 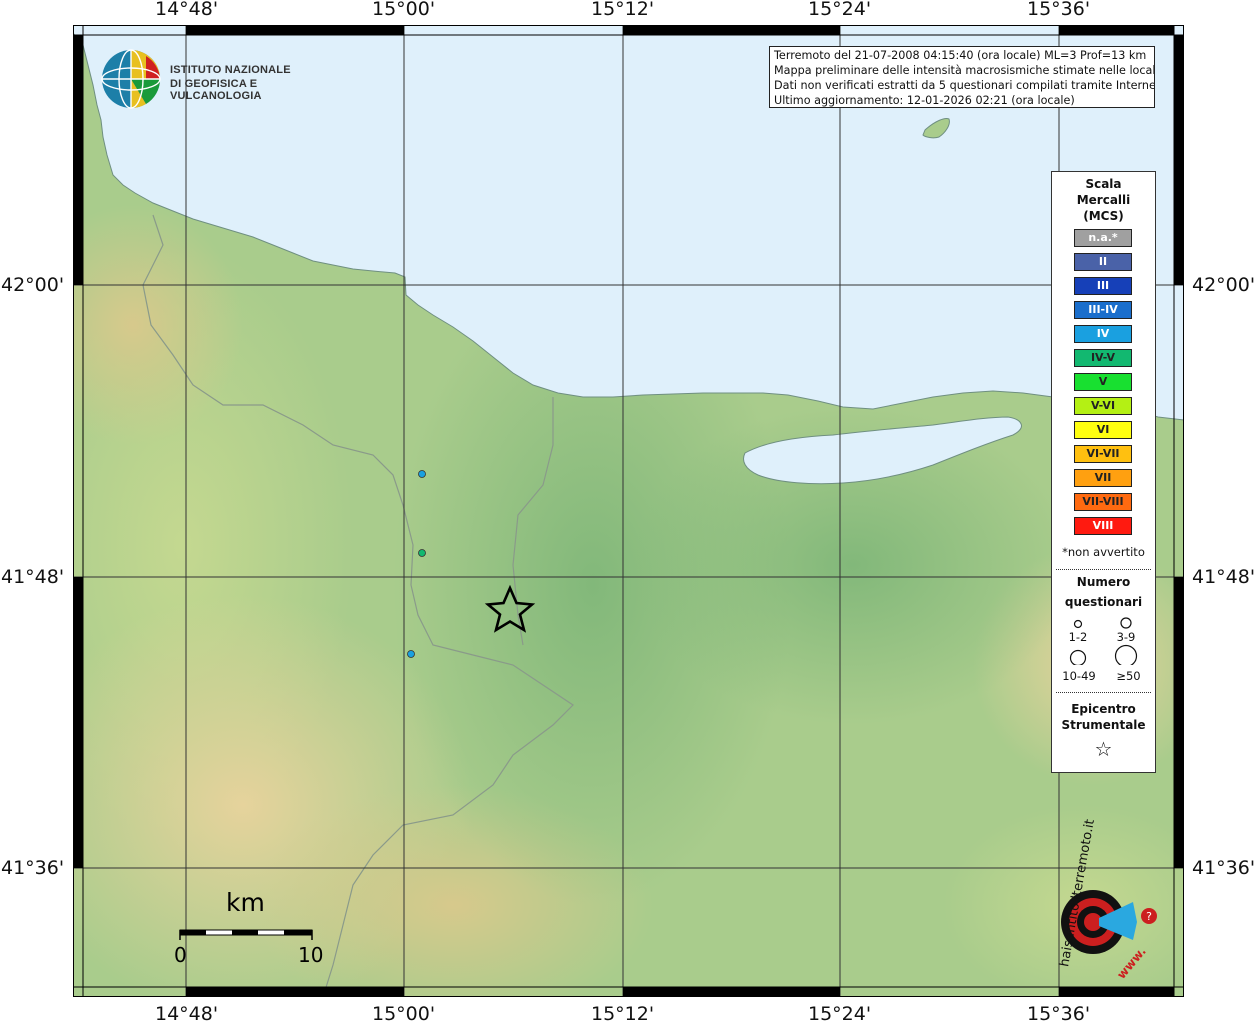 What do you see at coordinates (311, 955) in the screenshot?
I see `scale-end-label: 10` at bounding box center [311, 955].